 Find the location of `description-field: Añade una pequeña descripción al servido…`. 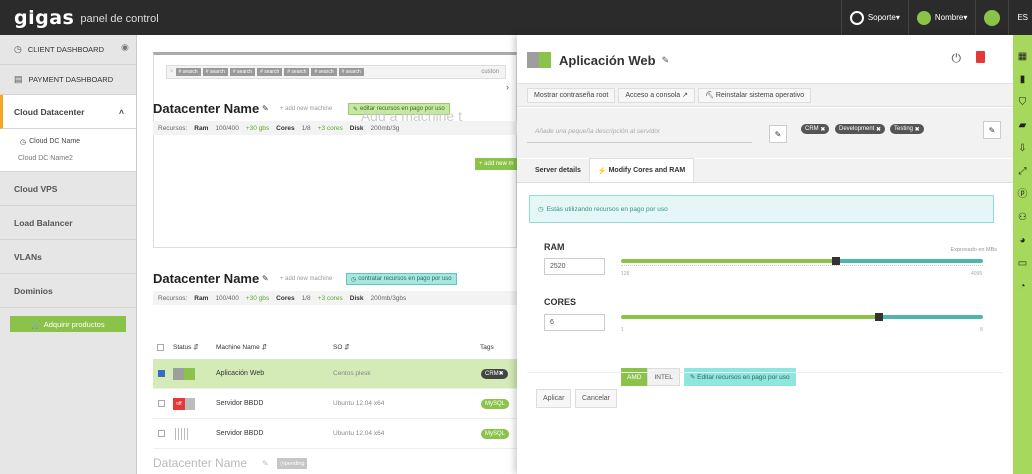

description-field: Añade una pequeña descripción al servido… is located at coordinates (639, 132).